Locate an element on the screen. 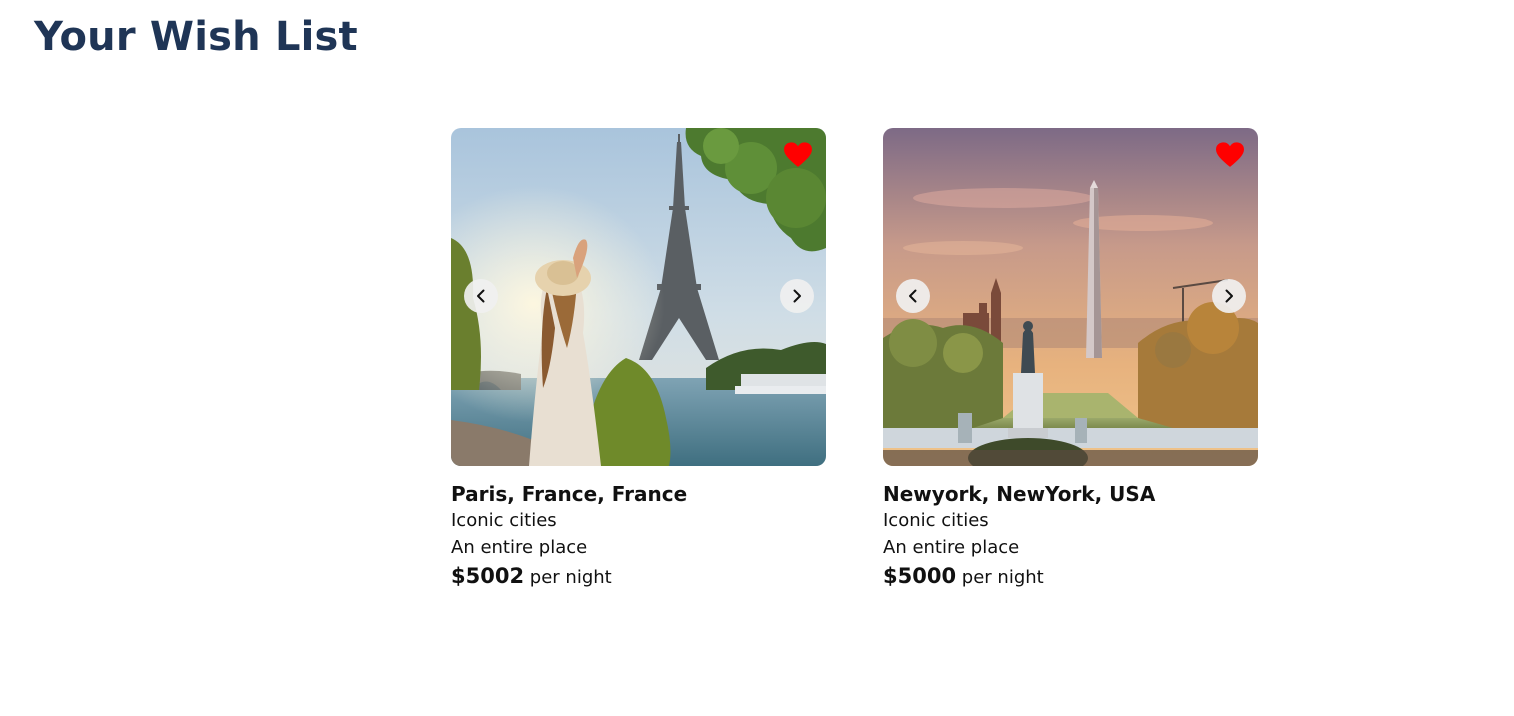 The width and height of the screenshot is (1514, 716). washington-monument-photo is located at coordinates (1070, 297).